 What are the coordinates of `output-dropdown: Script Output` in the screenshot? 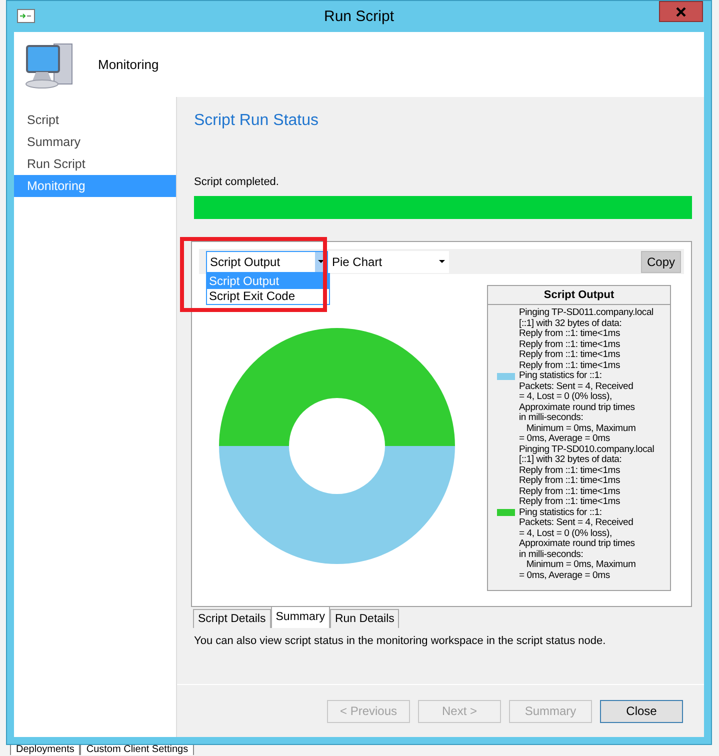 It's located at (267, 261).